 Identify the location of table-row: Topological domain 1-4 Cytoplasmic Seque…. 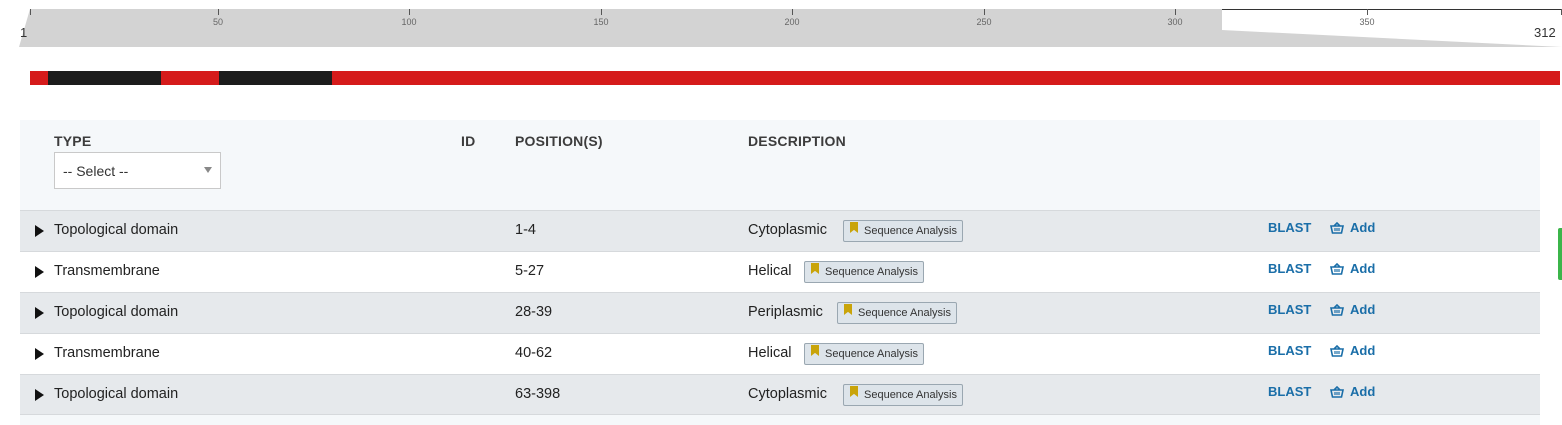
(780, 230).